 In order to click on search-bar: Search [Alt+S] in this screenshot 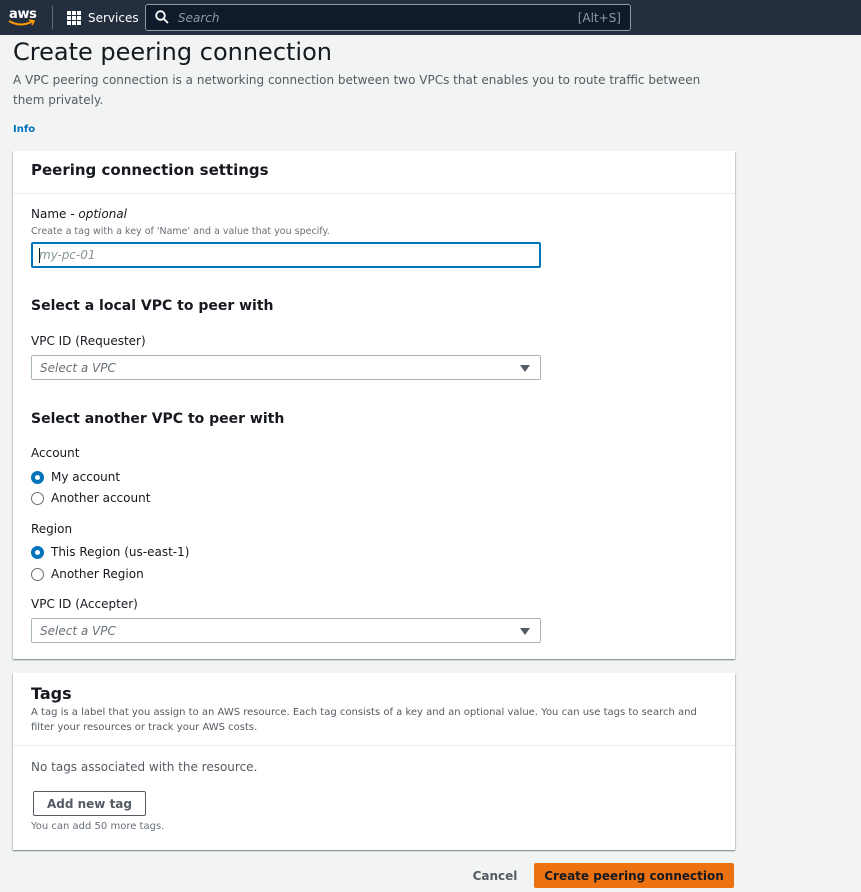, I will do `click(388, 17)`.